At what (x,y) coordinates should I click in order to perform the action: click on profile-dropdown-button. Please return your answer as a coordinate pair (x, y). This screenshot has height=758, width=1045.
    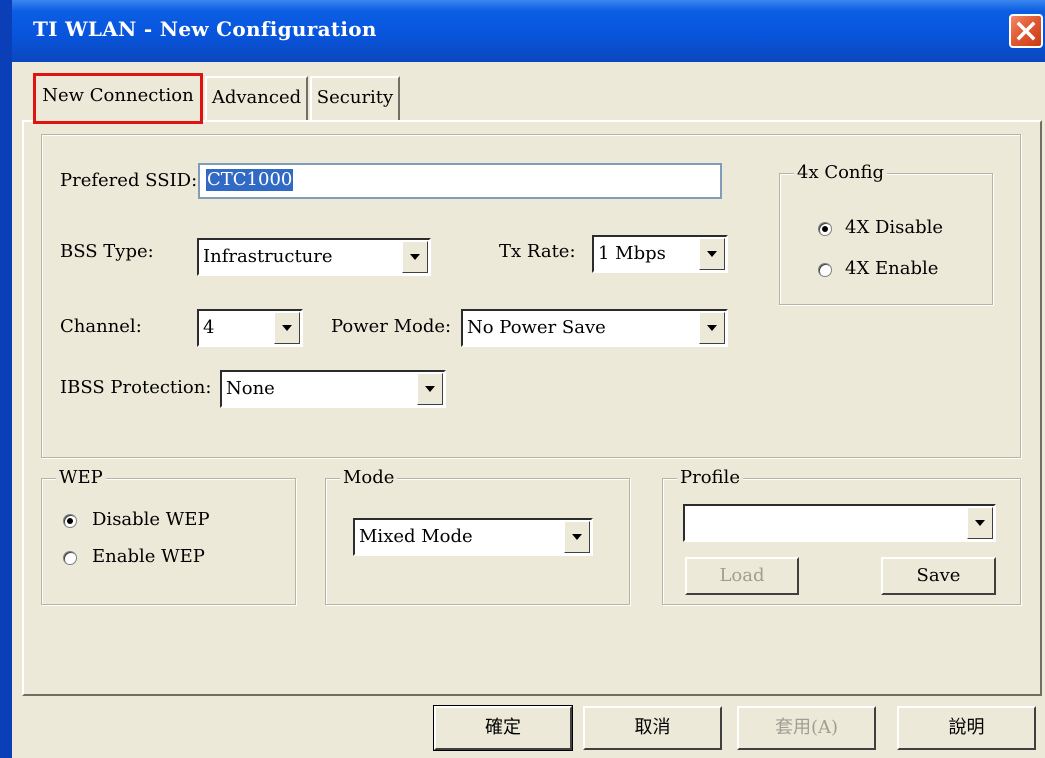
    Looking at the image, I should click on (980, 523).